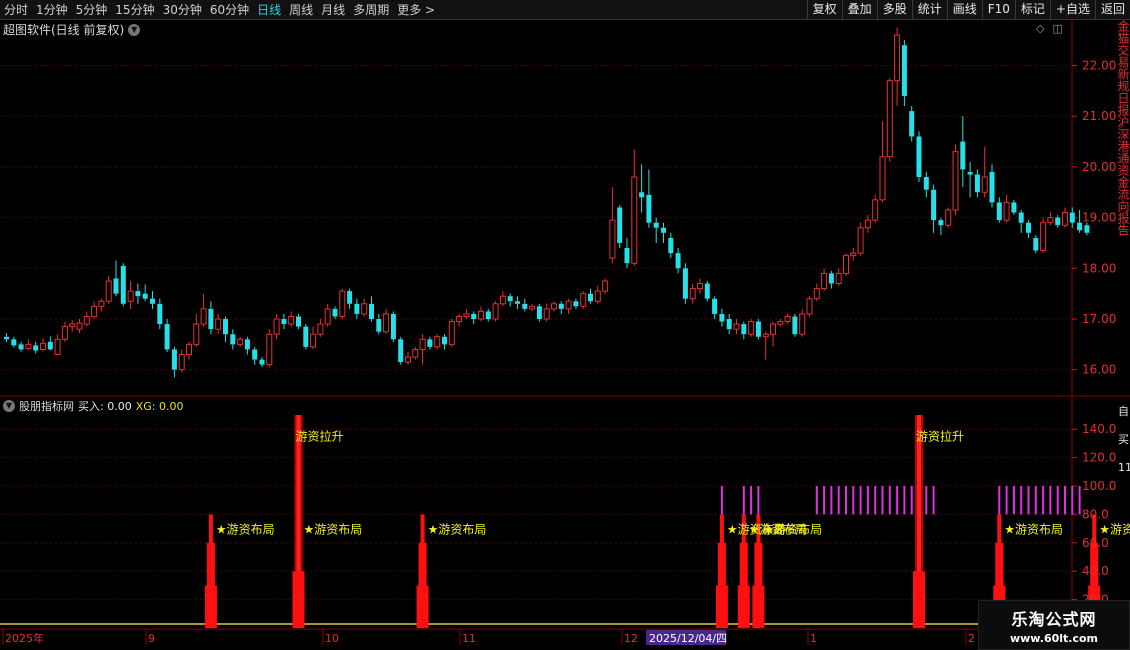  What do you see at coordinates (1095, 543) in the screenshot?
I see `sub-tick-label: 60.0` at bounding box center [1095, 543].